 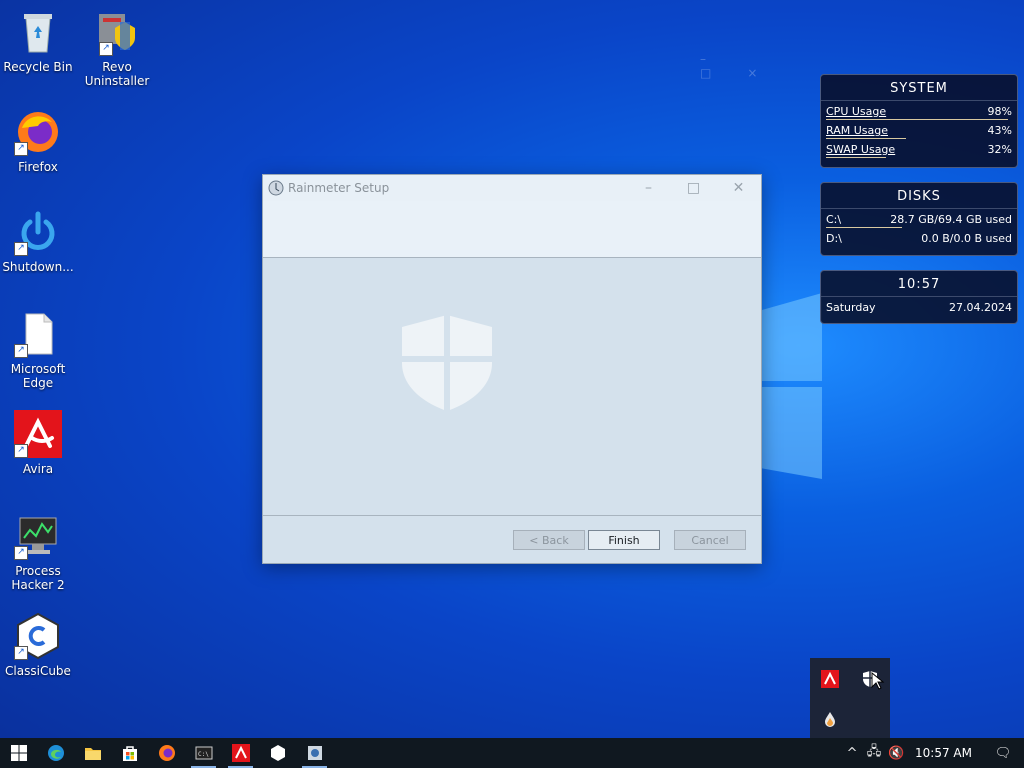 What do you see at coordinates (38, 636) in the screenshot?
I see `classicube-icon: ↗` at bounding box center [38, 636].